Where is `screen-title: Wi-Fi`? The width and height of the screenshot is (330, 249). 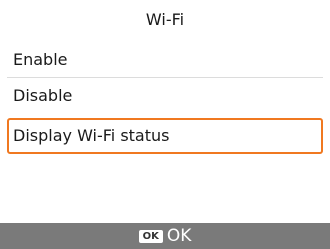 screen-title: Wi-Fi is located at coordinates (165, 19).